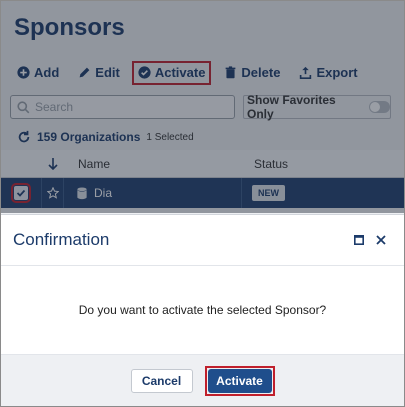 This screenshot has height=407, width=405. Describe the element at coordinates (202, 380) in the screenshot. I see `dialog-footer: Cancel Activate` at that location.